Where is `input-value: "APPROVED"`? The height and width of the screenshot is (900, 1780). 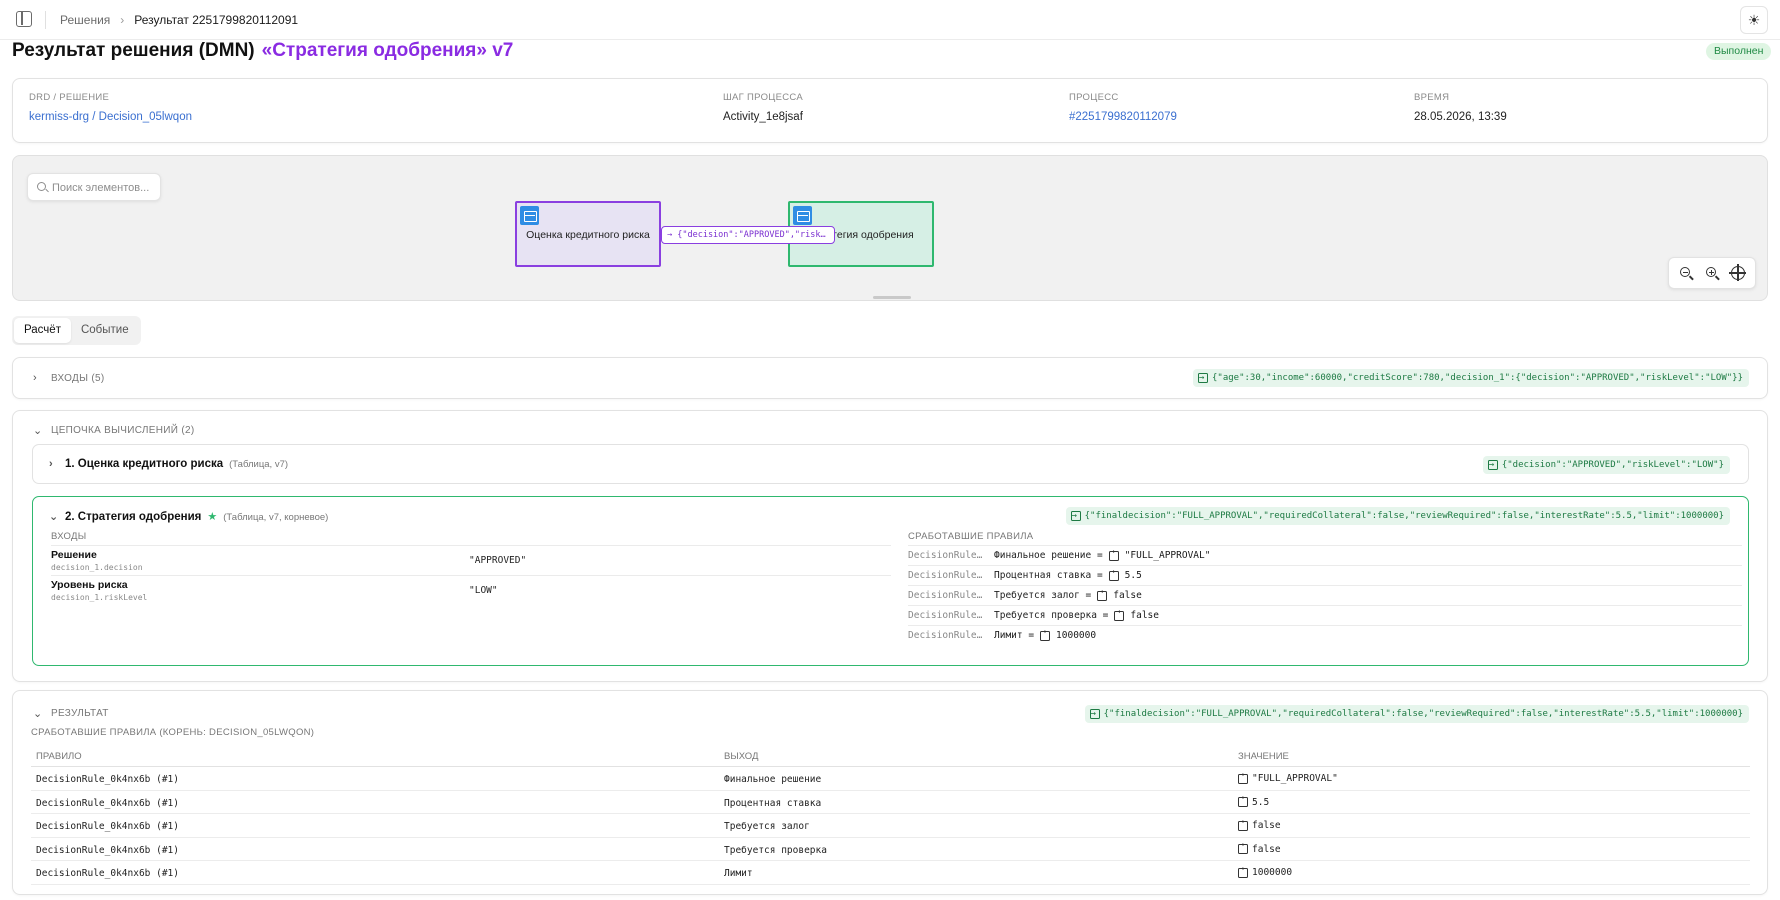 input-value: "APPROVED" is located at coordinates (498, 560).